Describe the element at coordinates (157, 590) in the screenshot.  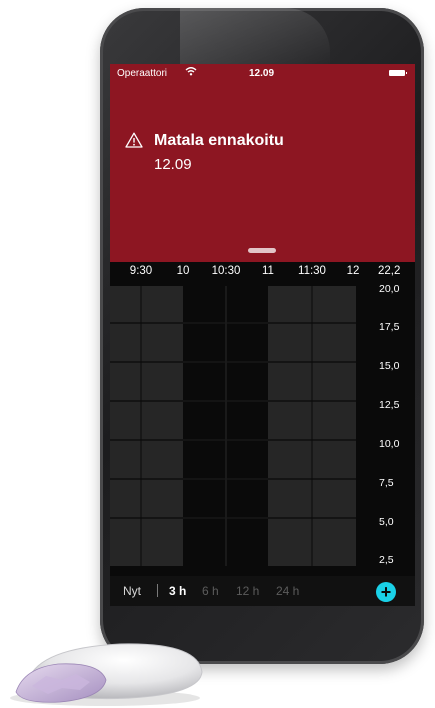
I see `range-divider` at that location.